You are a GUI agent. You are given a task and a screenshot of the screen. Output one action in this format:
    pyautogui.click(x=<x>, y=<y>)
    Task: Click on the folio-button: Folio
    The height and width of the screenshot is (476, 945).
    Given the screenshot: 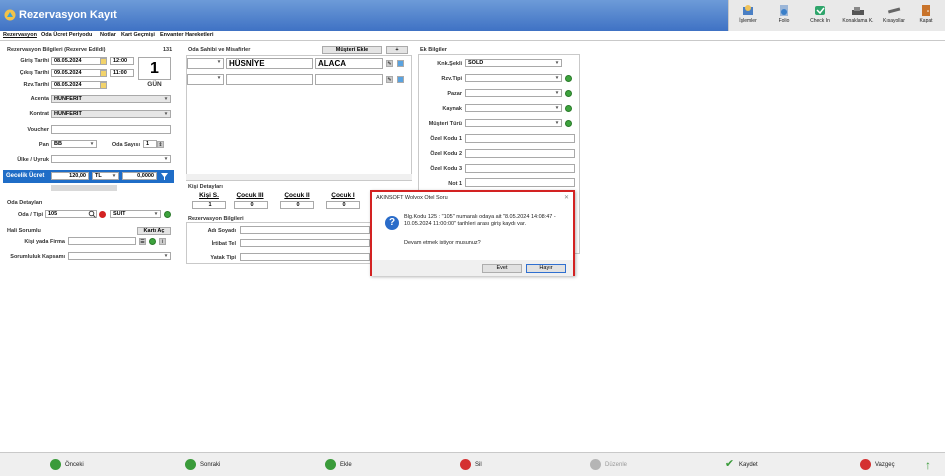 What is the action you would take?
    pyautogui.click(x=784, y=16)
    